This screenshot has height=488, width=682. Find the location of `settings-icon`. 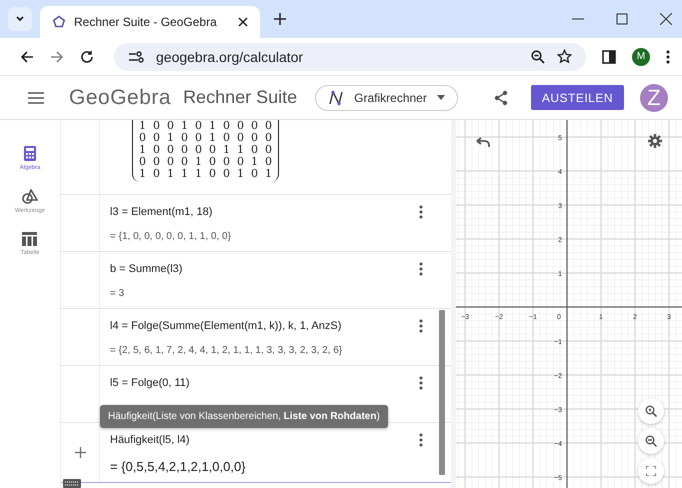

settings-icon is located at coordinates (655, 141).